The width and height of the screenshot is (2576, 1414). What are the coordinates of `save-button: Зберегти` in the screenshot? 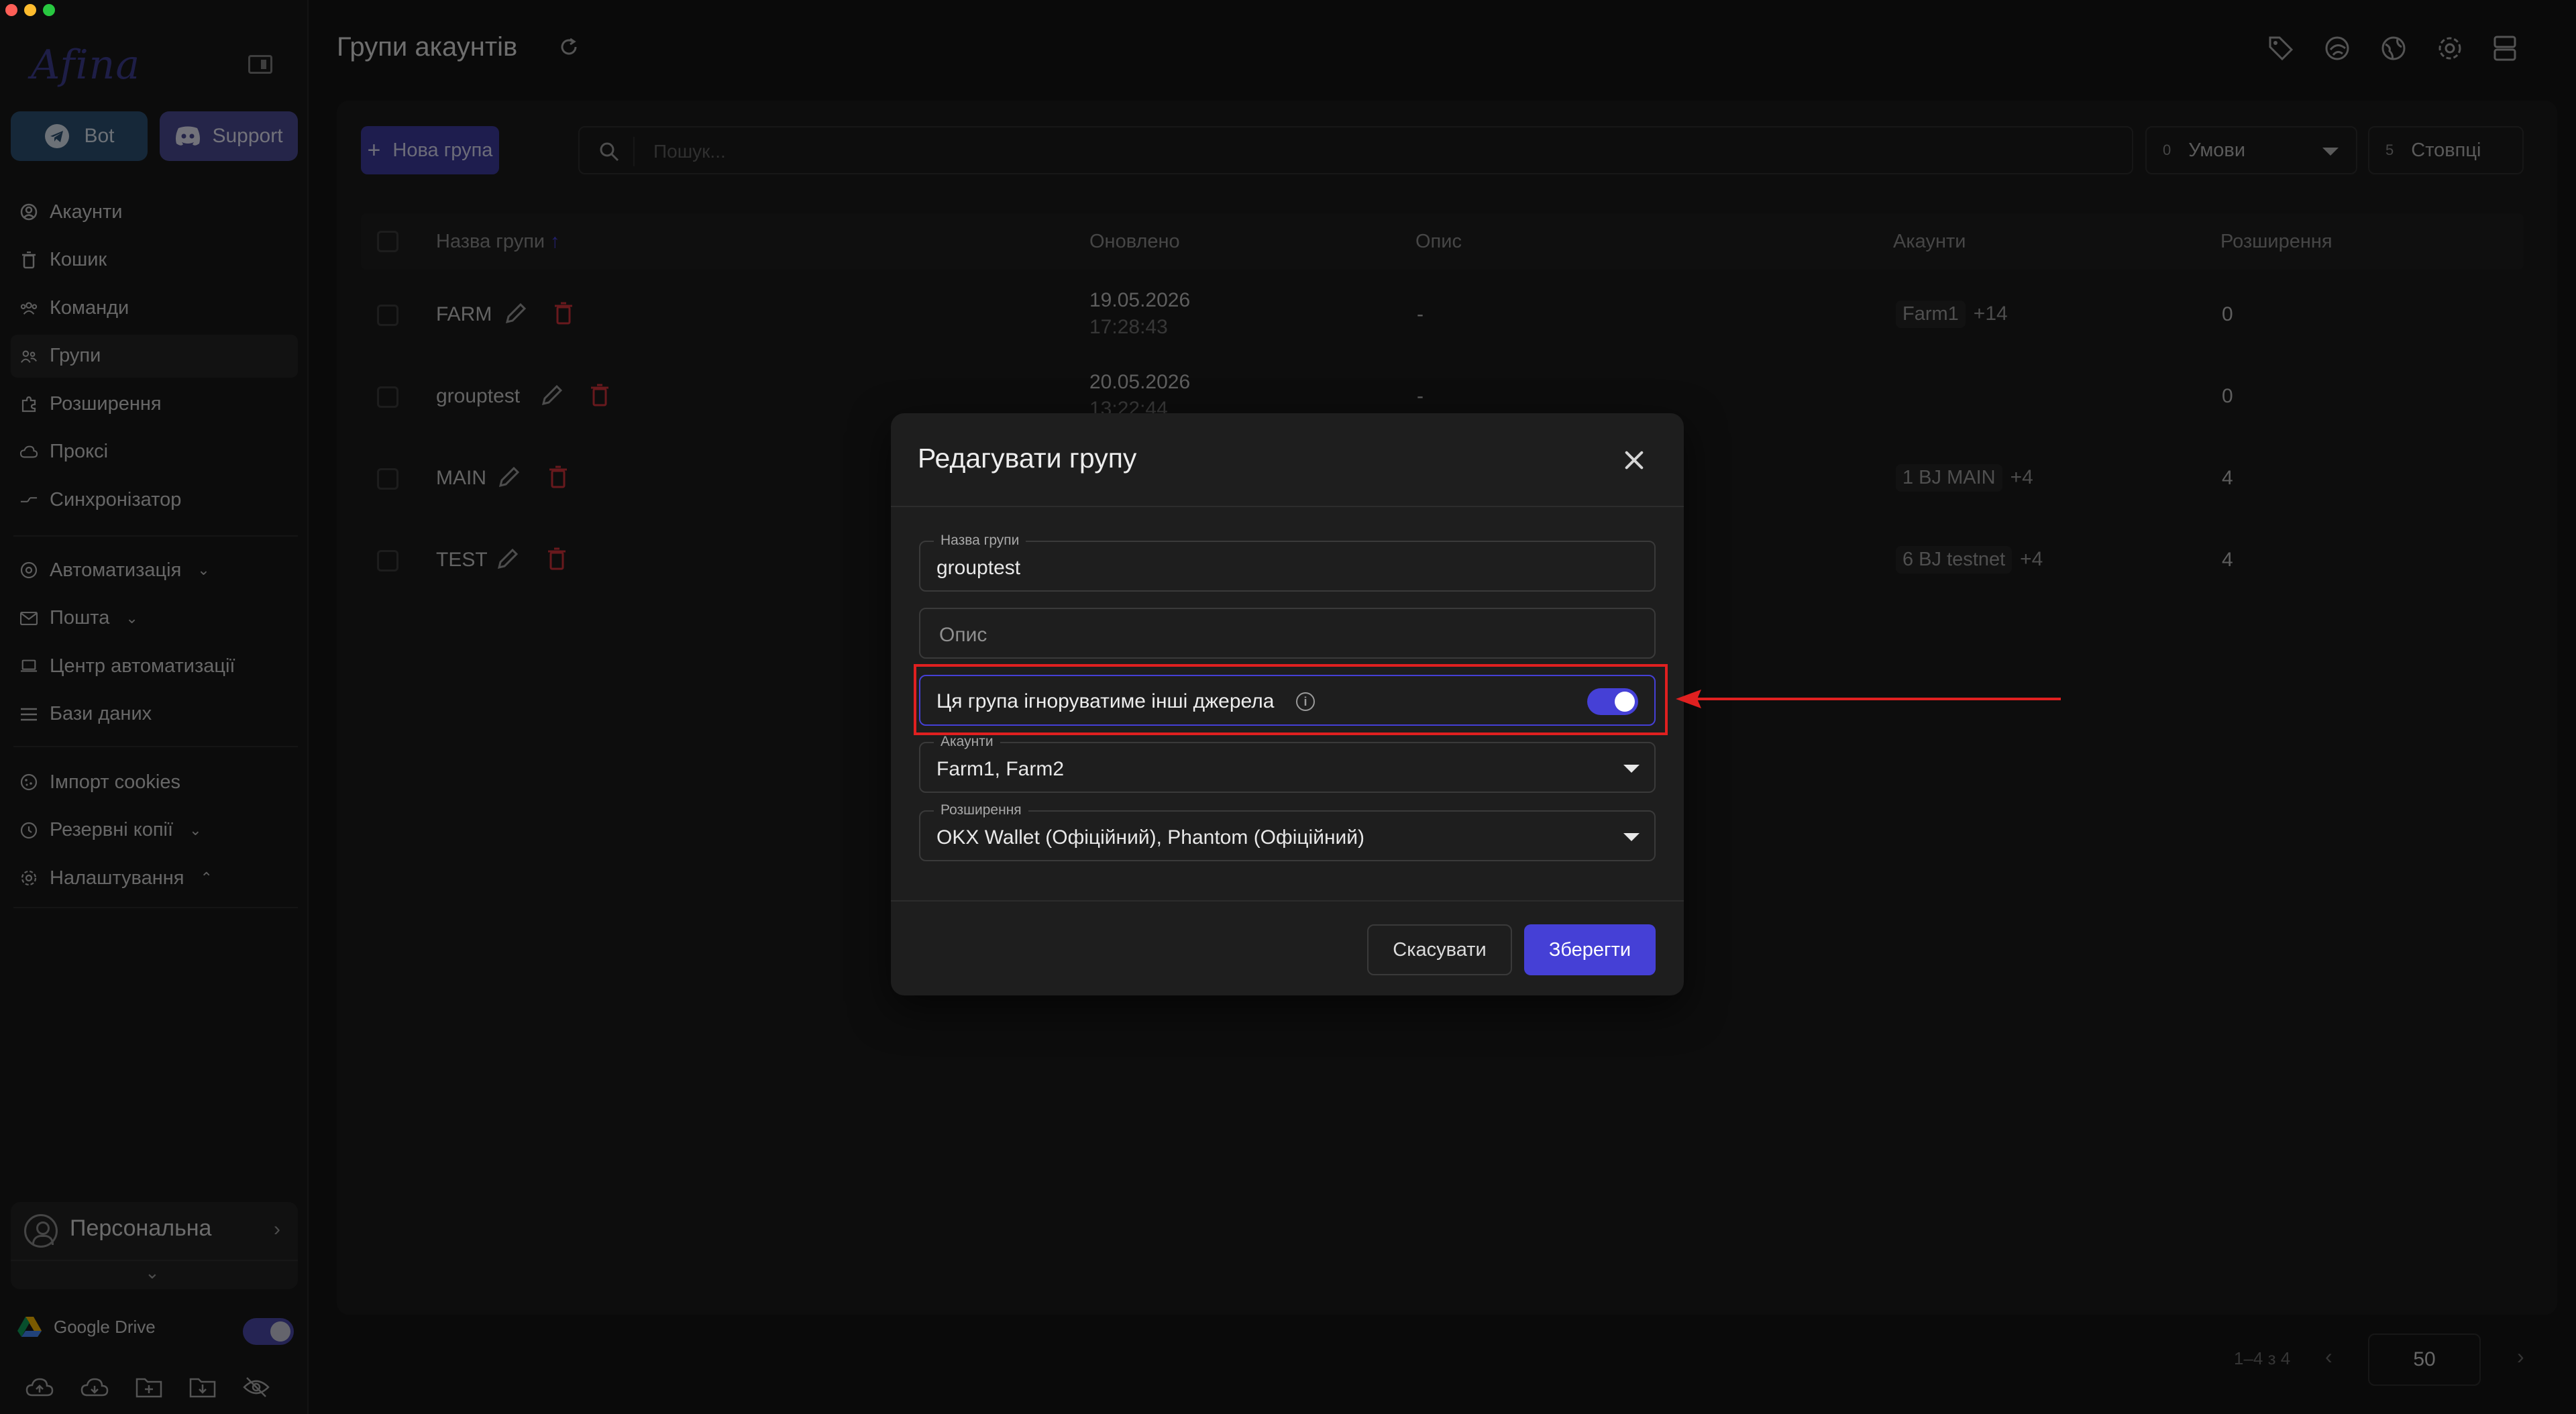 It's located at (1590, 949).